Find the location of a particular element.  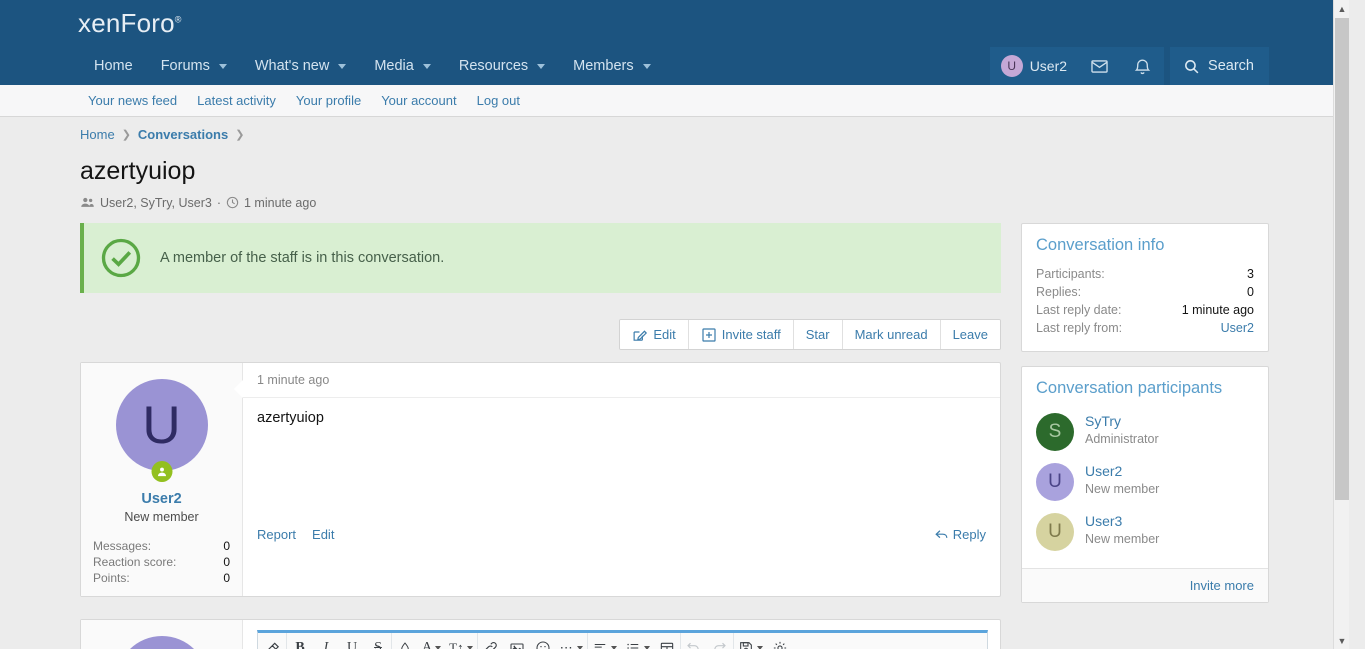

subnav-item-latest-activity: Latest activity is located at coordinates (236, 100).